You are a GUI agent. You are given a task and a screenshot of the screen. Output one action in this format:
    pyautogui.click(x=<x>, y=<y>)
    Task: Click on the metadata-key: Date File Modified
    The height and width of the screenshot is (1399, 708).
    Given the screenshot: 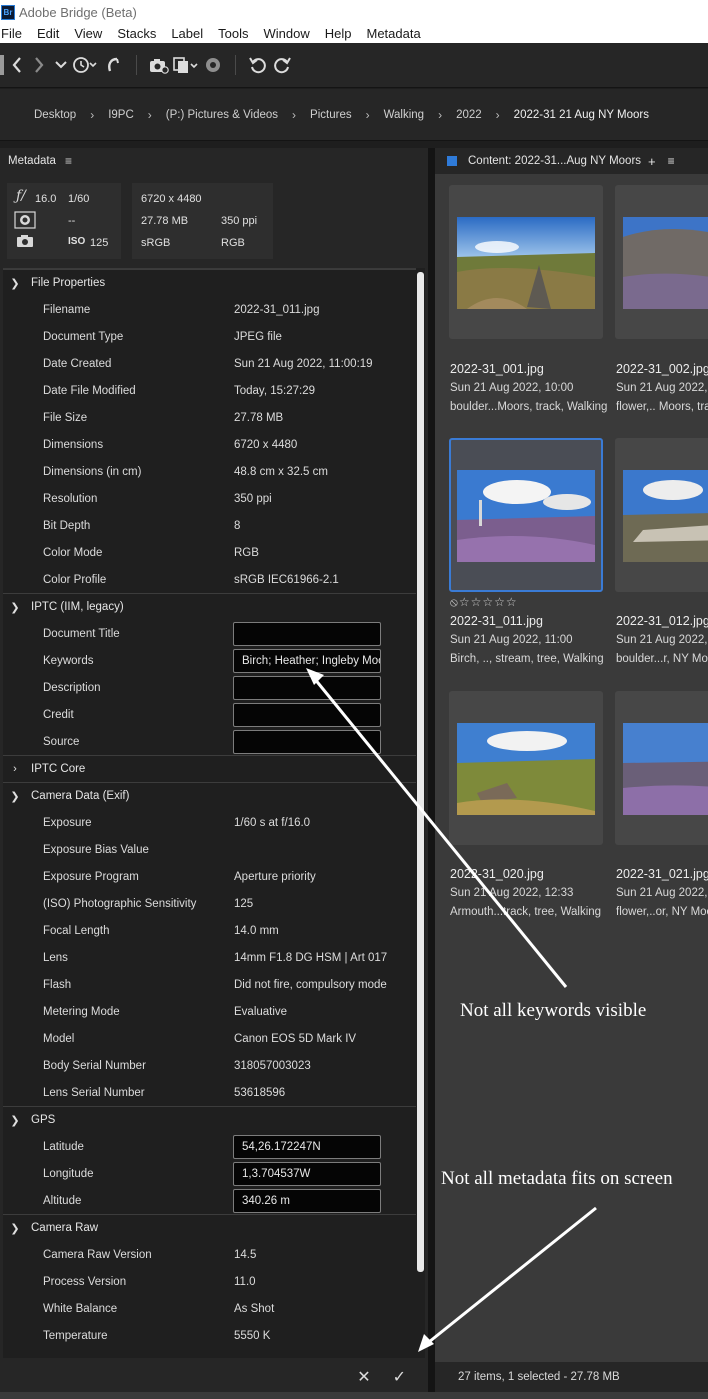 What is the action you would take?
    pyautogui.click(x=89, y=390)
    